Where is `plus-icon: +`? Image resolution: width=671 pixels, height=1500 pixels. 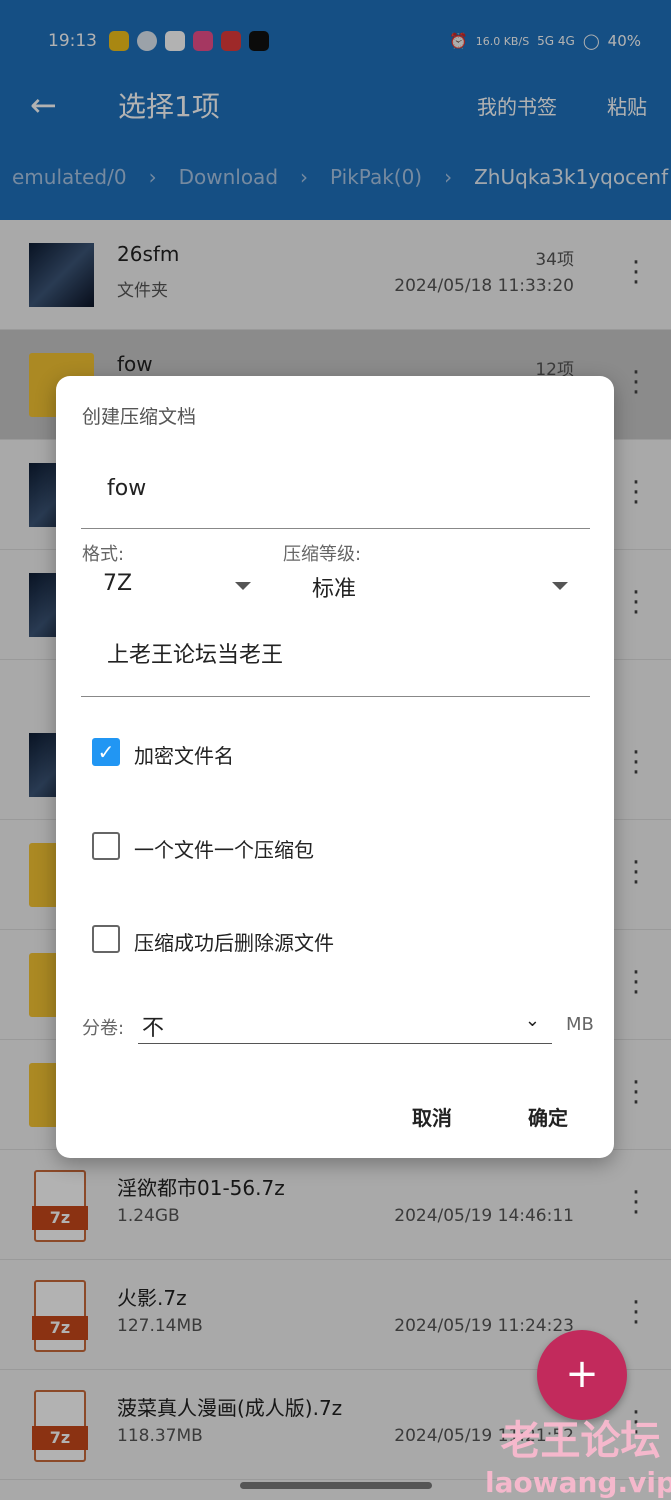 plus-icon: + is located at coordinates (582, 1374).